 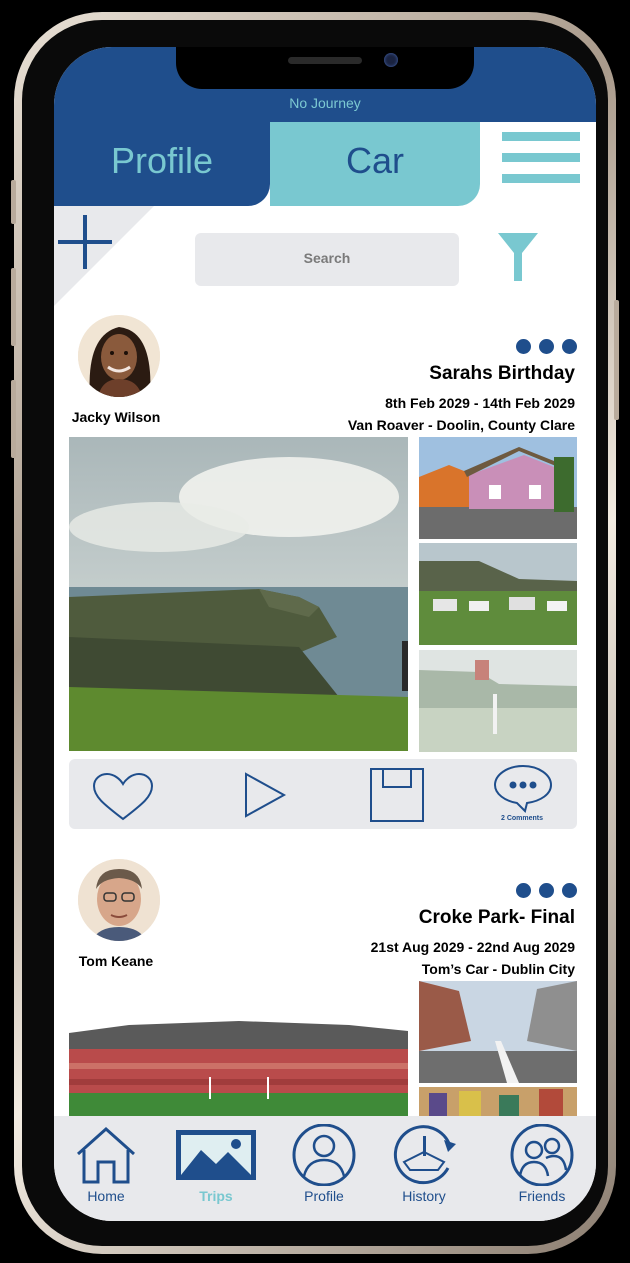 I want to click on comments-icon, so click(x=523, y=790).